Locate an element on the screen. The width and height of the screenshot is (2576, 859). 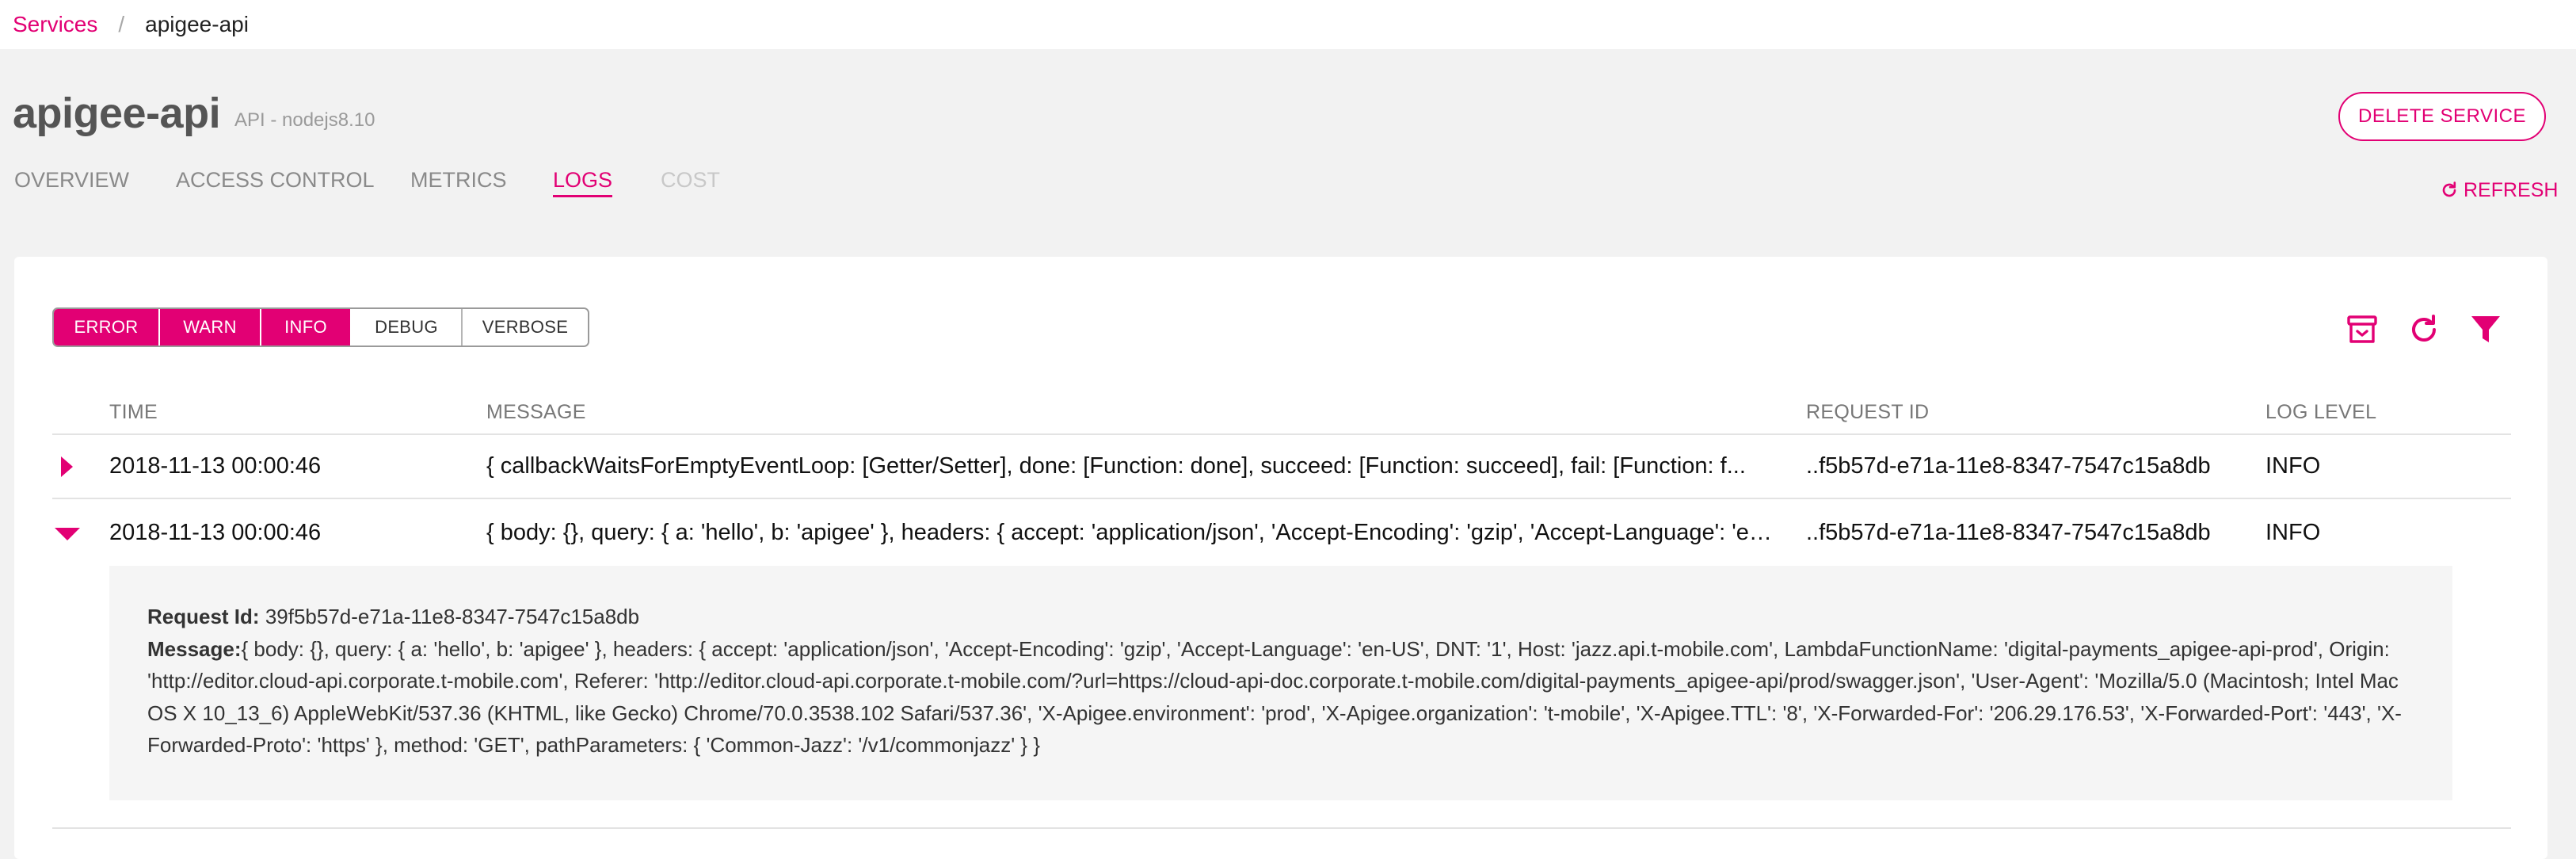
collapse-row-caret-icon is located at coordinates (67, 536).